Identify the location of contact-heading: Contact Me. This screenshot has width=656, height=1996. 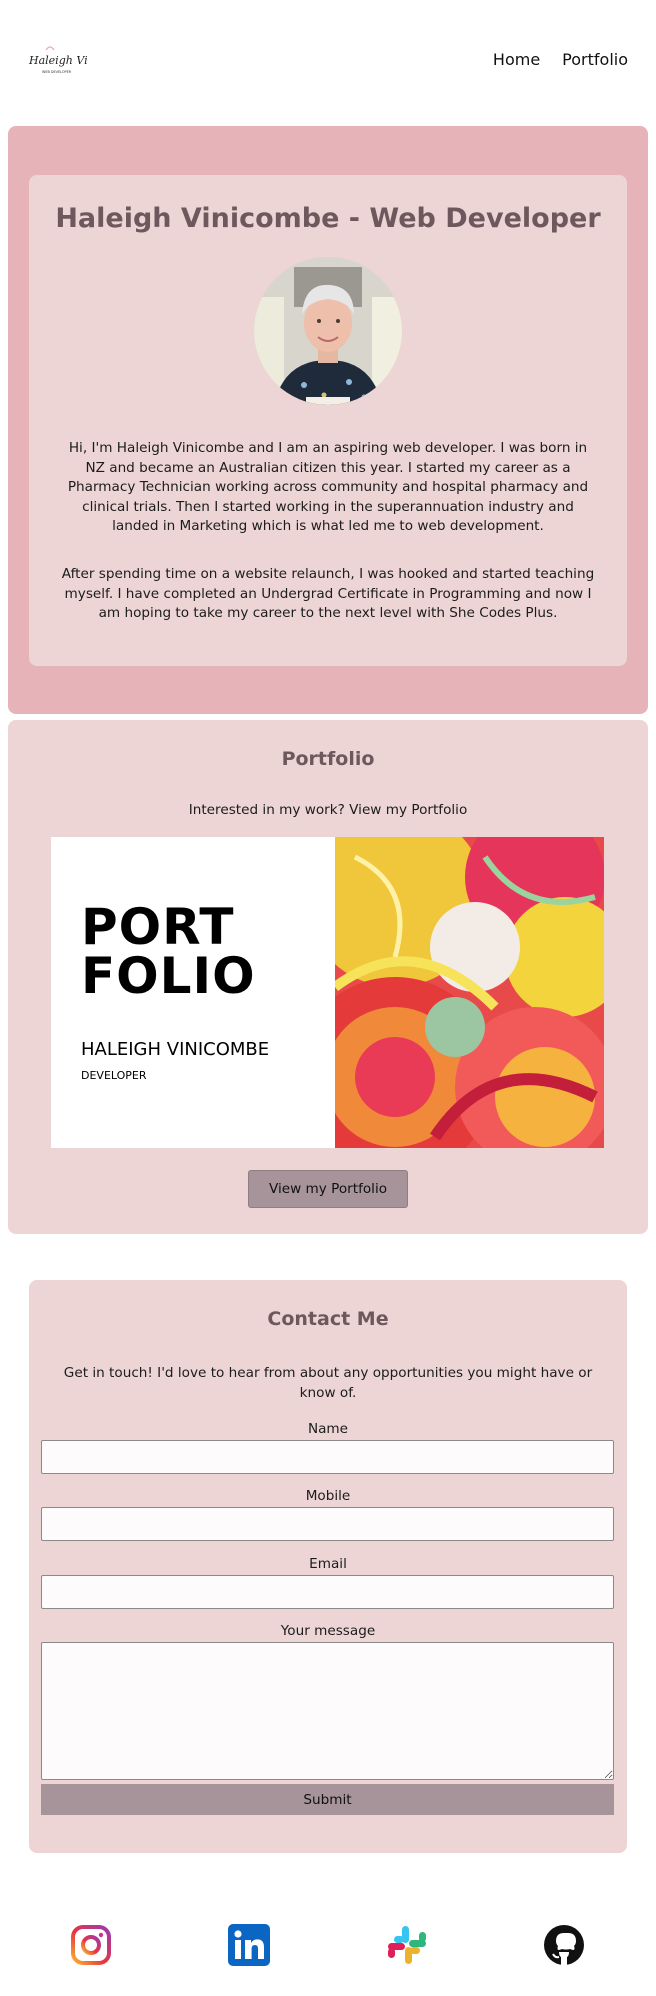
(328, 1319).